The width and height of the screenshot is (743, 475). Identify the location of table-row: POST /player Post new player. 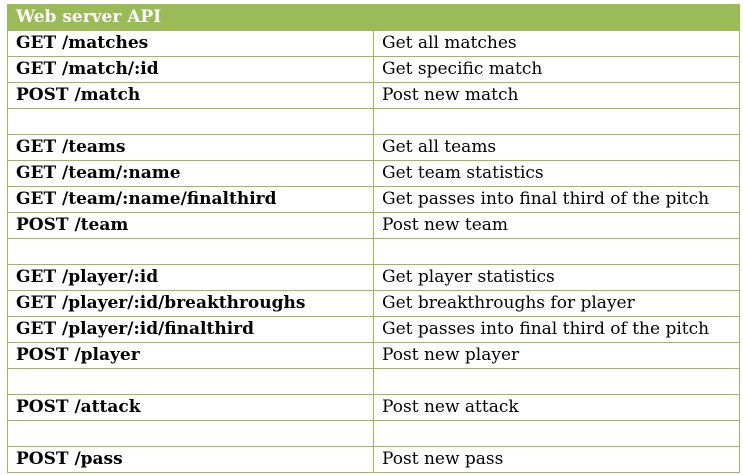
(373, 355).